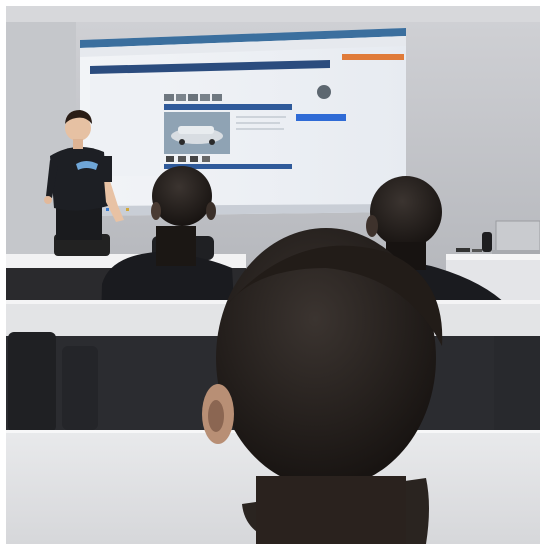  I want to click on projected-button, so click(321, 117).